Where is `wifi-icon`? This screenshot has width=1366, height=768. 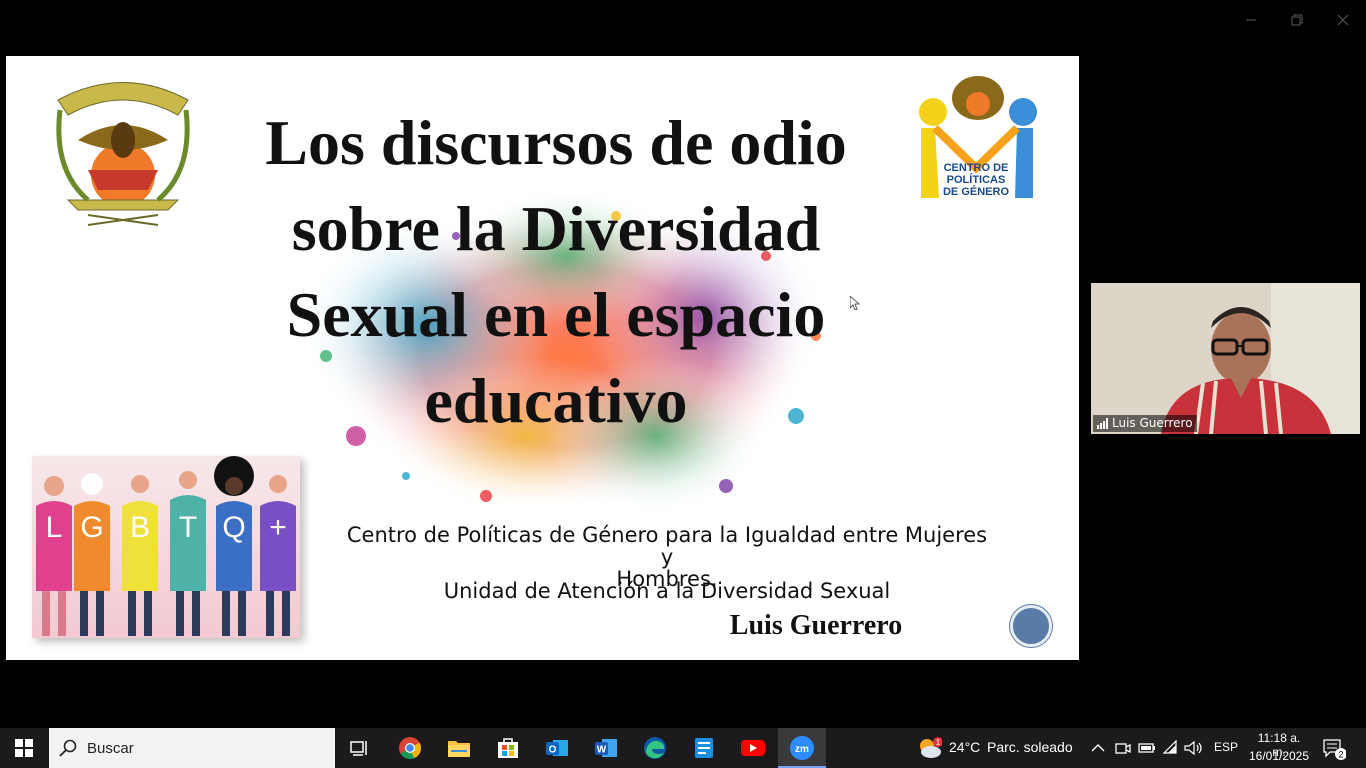
wifi-icon is located at coordinates (1169, 747).